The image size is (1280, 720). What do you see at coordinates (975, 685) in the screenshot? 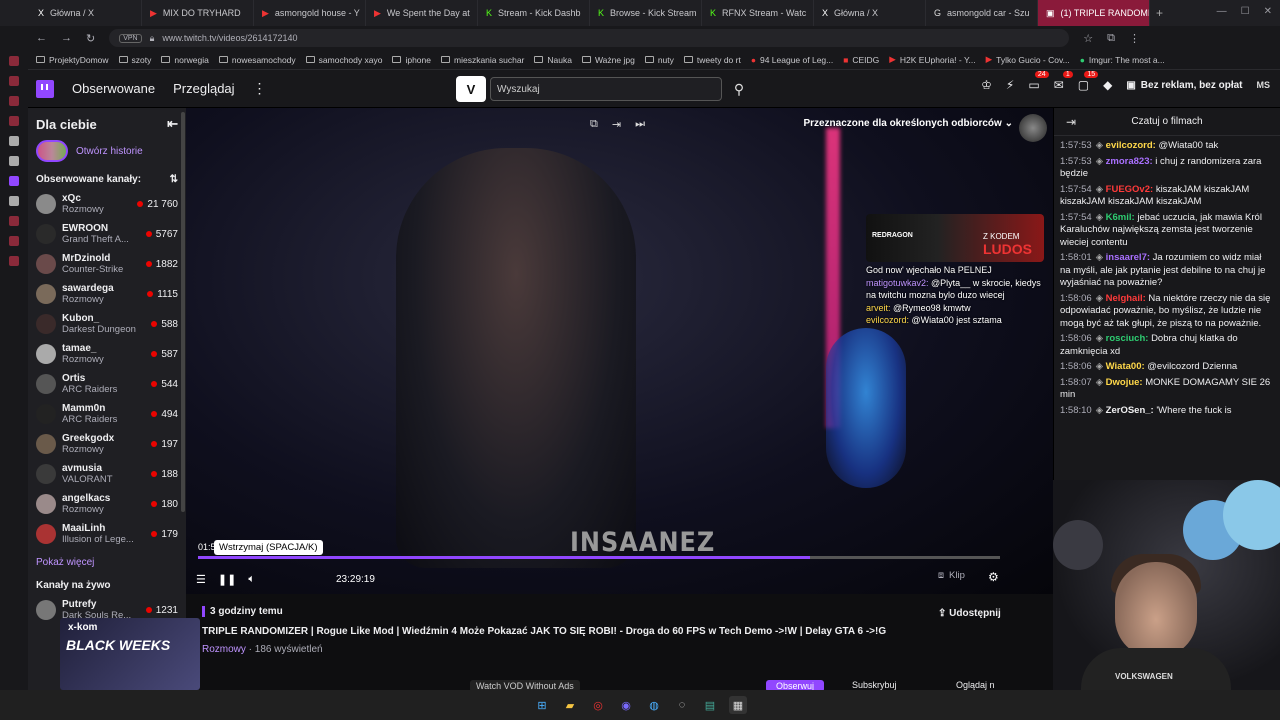
I see `watch-button: Oglądaj n` at bounding box center [975, 685].